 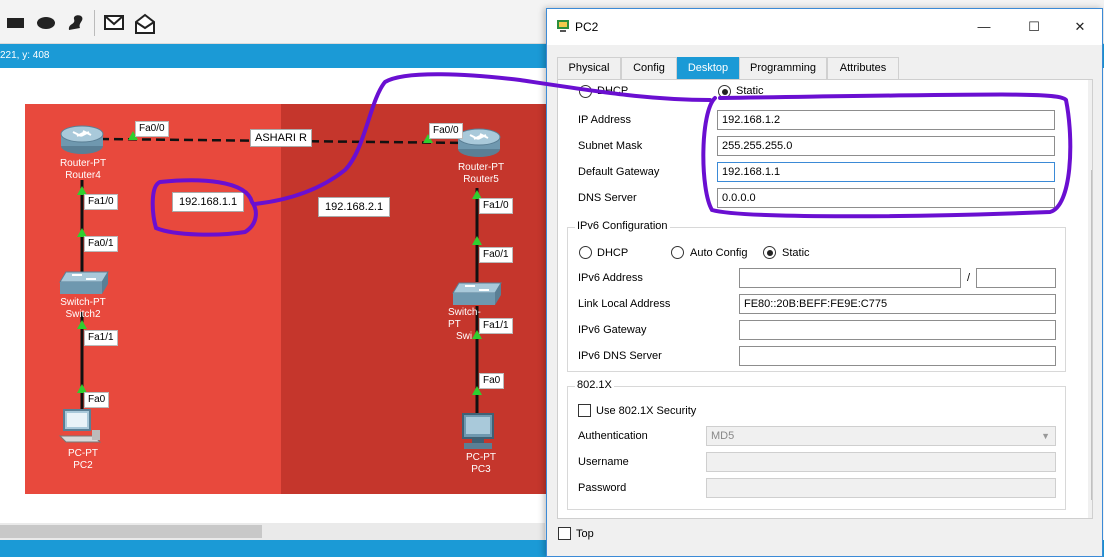 What do you see at coordinates (16, 23) in the screenshot?
I see `rectangle-tool-icon` at bounding box center [16, 23].